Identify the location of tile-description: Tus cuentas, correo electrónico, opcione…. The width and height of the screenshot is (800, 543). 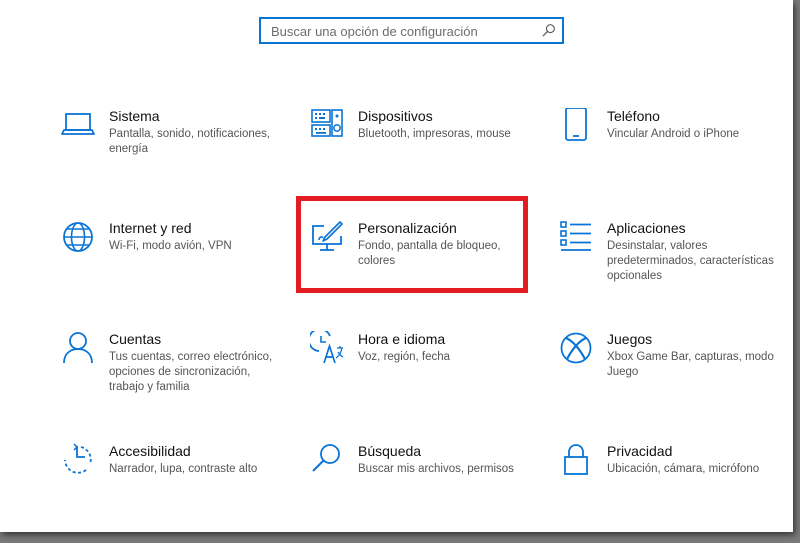
(191, 372).